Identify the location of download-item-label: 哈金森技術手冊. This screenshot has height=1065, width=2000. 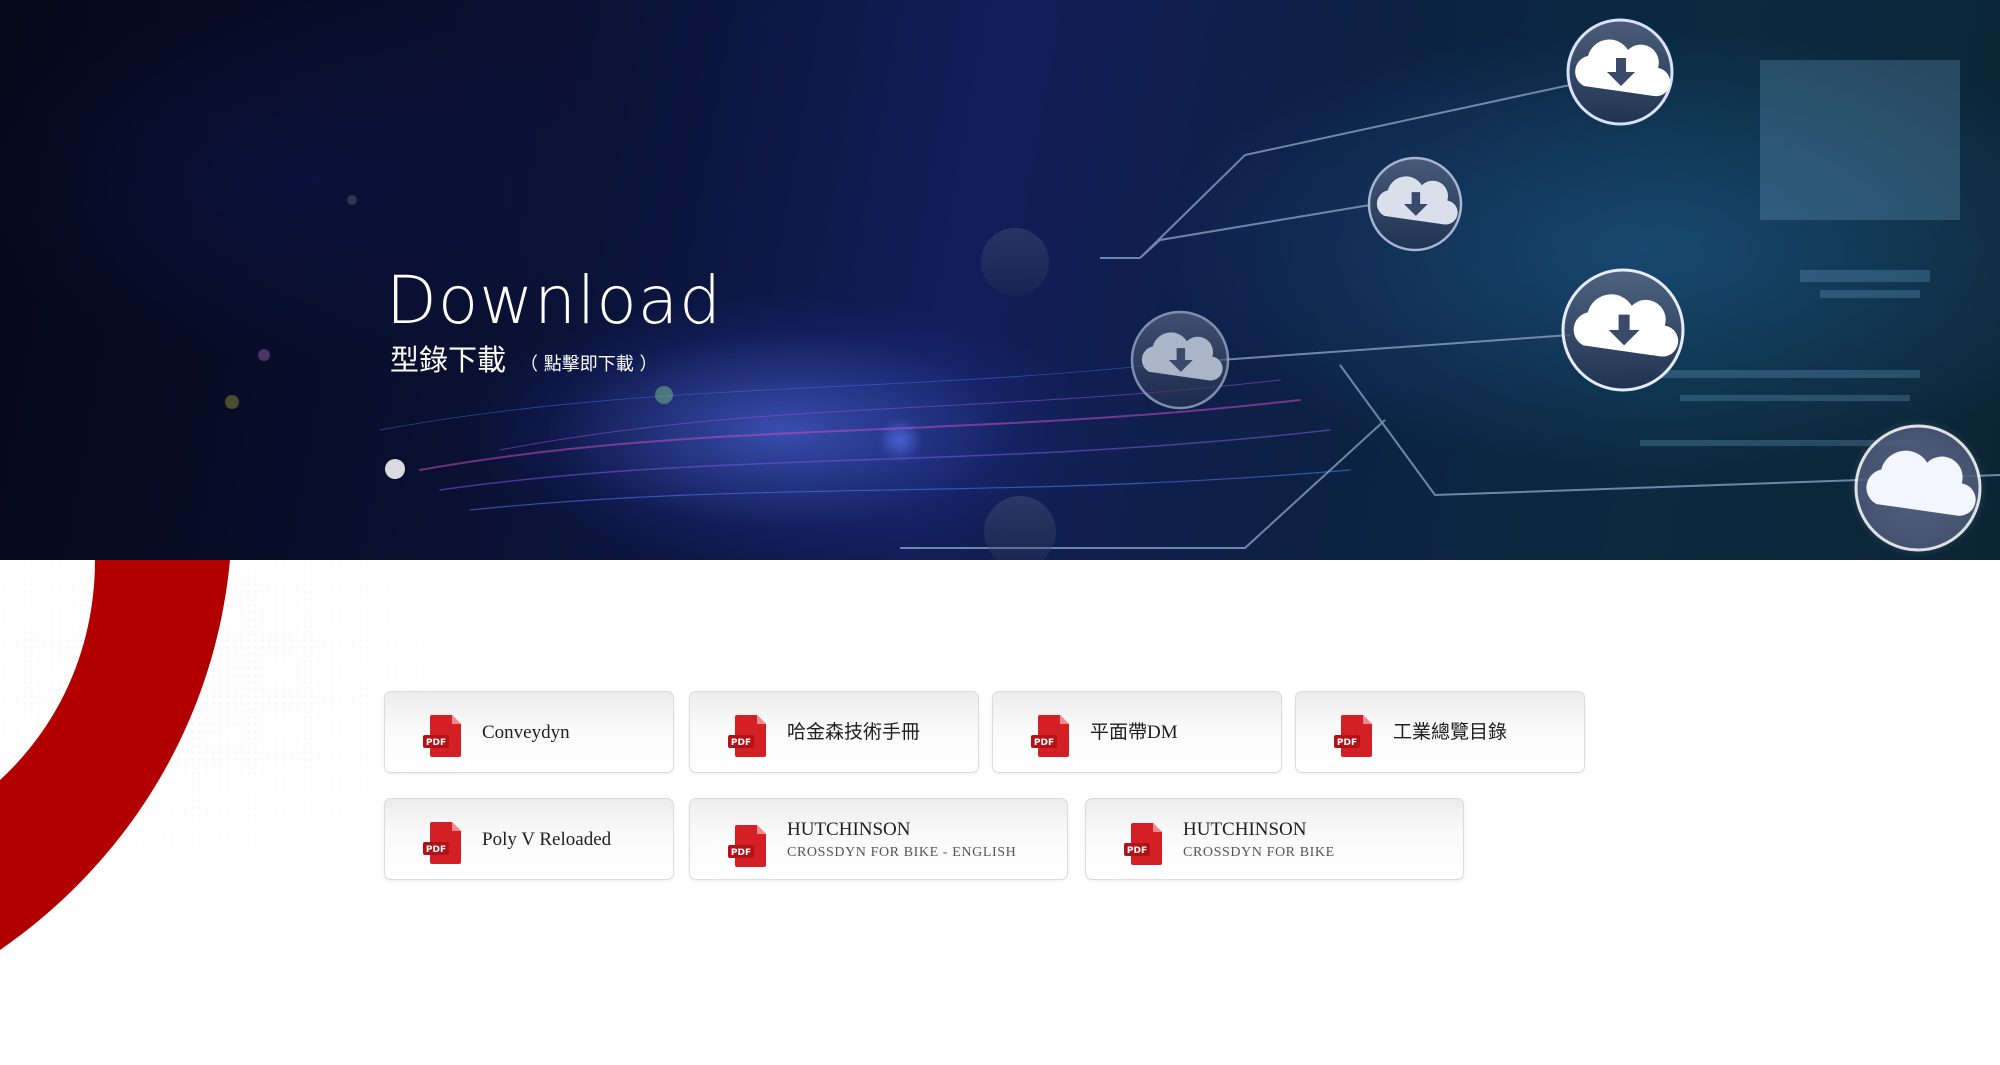
(853, 733).